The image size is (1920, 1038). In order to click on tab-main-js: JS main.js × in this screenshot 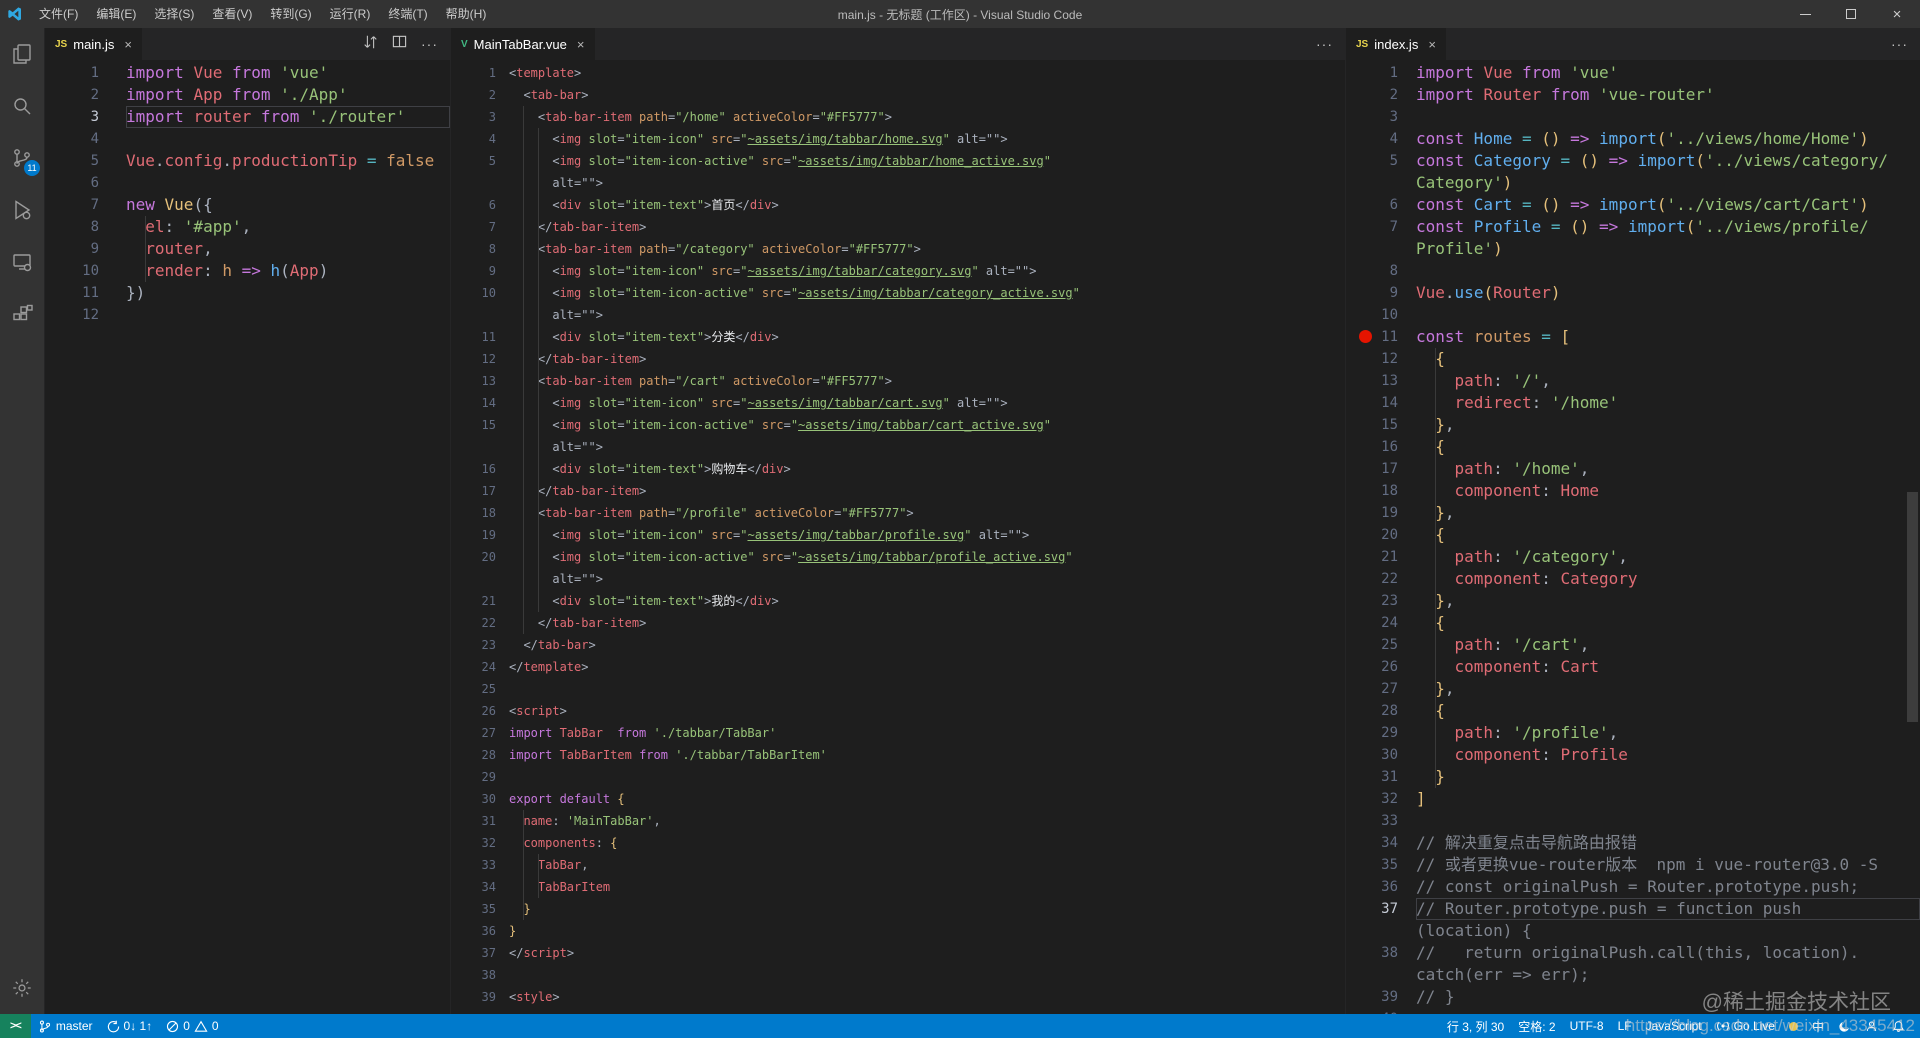, I will do `click(94, 44)`.